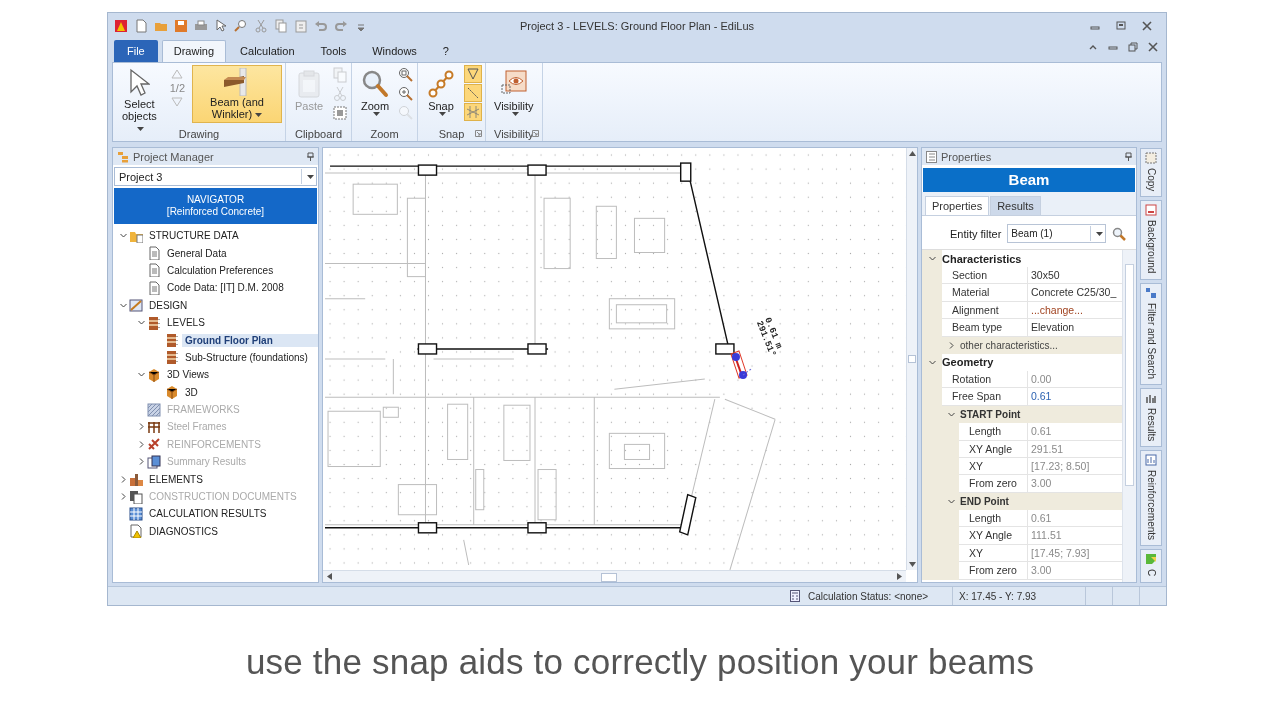 The width and height of the screenshot is (1280, 720). What do you see at coordinates (1121, 25) in the screenshot?
I see `maximize-icon` at bounding box center [1121, 25].